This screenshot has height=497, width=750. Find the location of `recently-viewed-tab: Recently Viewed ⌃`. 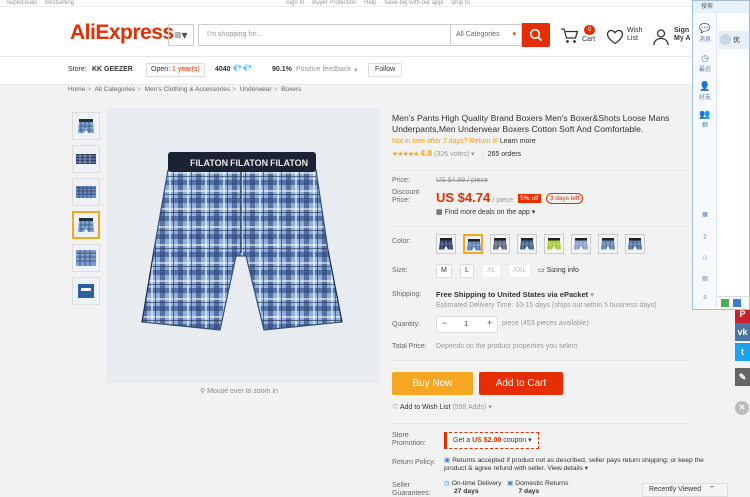

recently-viewed-tab: Recently Viewed ⌃ is located at coordinates (685, 490).